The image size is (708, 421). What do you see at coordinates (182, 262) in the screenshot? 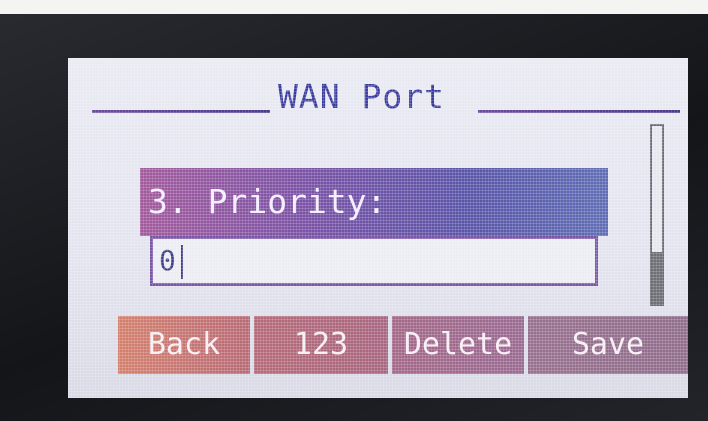
I see `text-cursor` at bounding box center [182, 262].